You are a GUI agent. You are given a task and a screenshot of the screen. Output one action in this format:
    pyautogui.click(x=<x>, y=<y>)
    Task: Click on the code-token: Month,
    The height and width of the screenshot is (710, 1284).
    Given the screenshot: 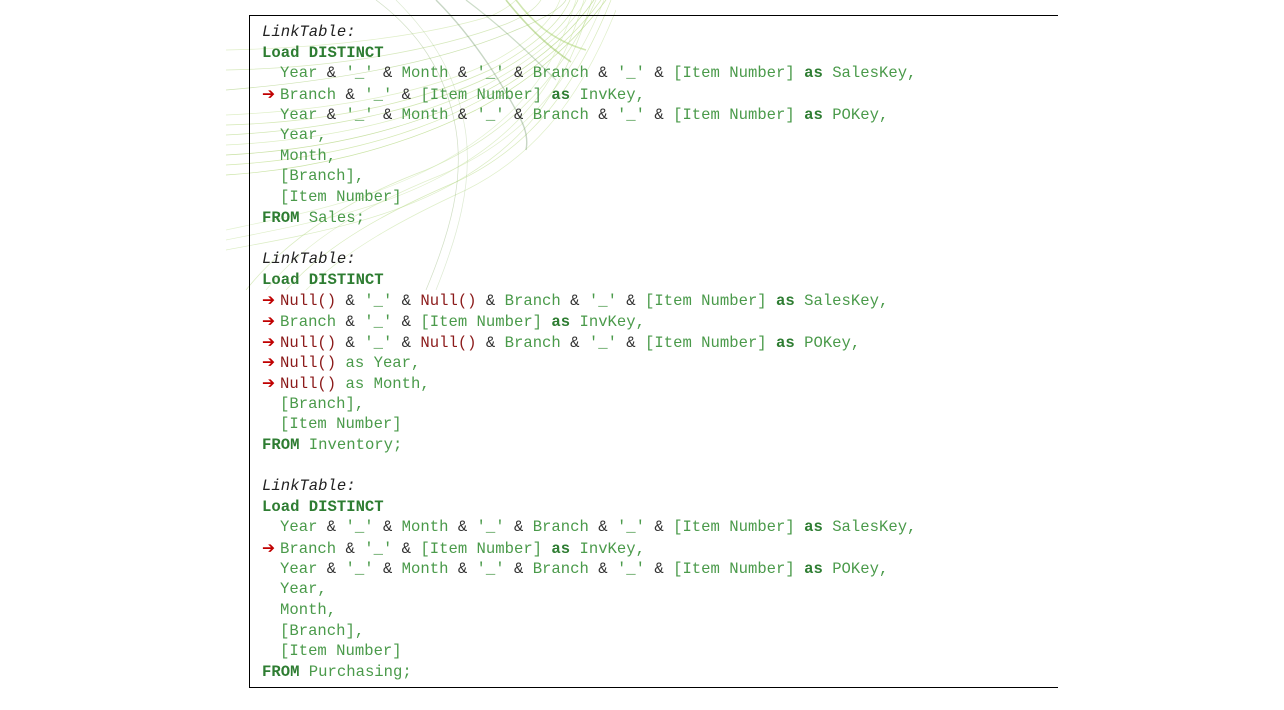 What is the action you would take?
    pyautogui.click(x=308, y=155)
    